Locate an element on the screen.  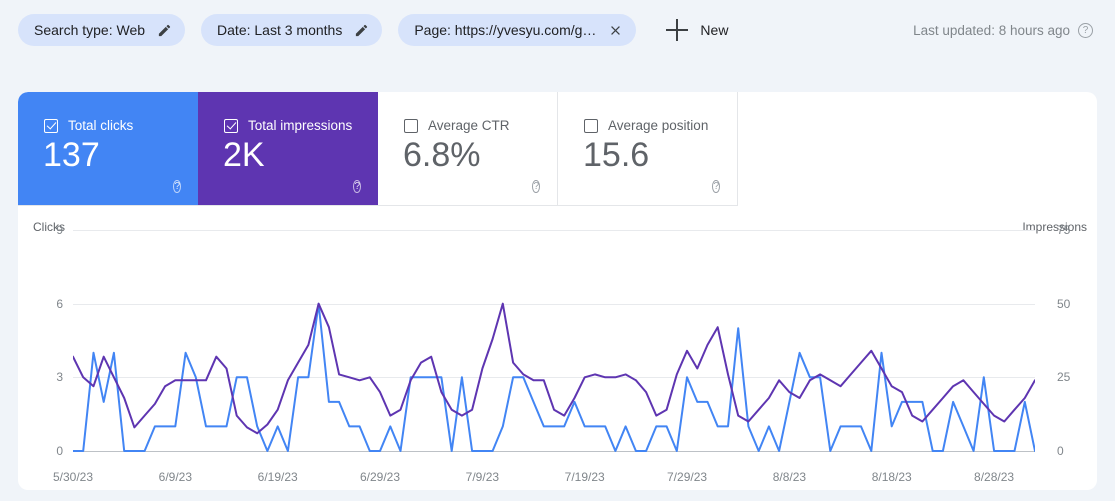
filter-chip-label: Date: Last 3 months is located at coordinates (280, 30).